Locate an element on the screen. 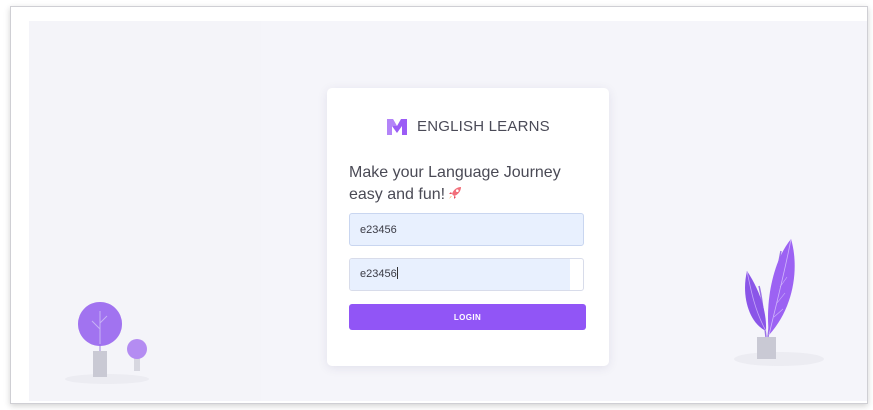 The image size is (873, 410). leaf-plant-illustration is located at coordinates (779, 302).